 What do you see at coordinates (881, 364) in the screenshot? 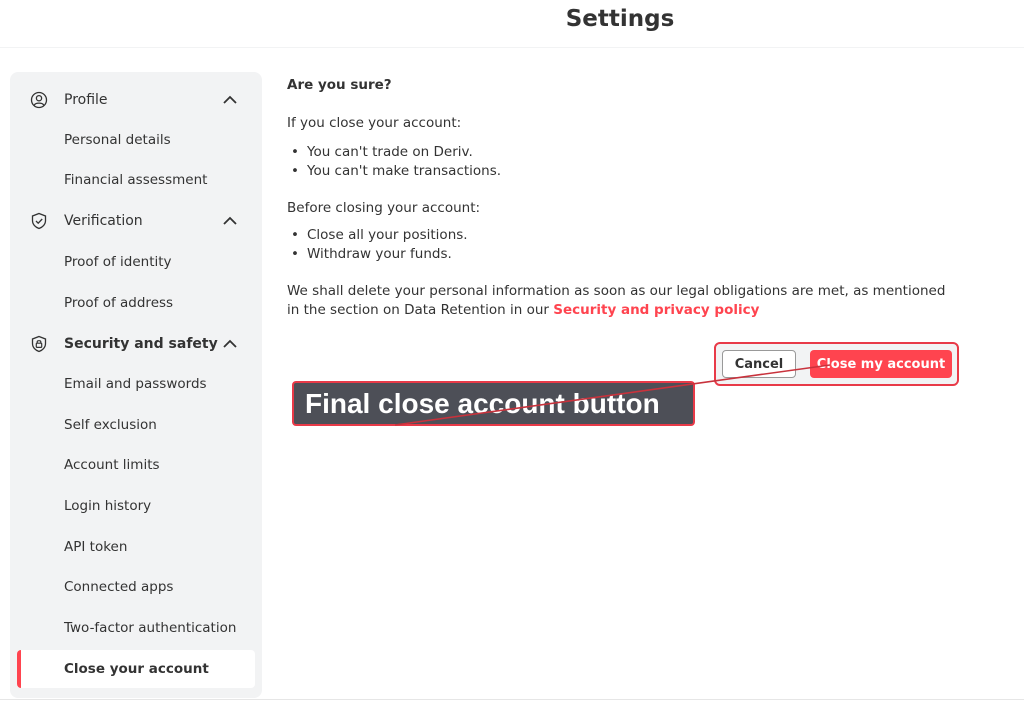
I see `close-my-account-button: Close my account` at bounding box center [881, 364].